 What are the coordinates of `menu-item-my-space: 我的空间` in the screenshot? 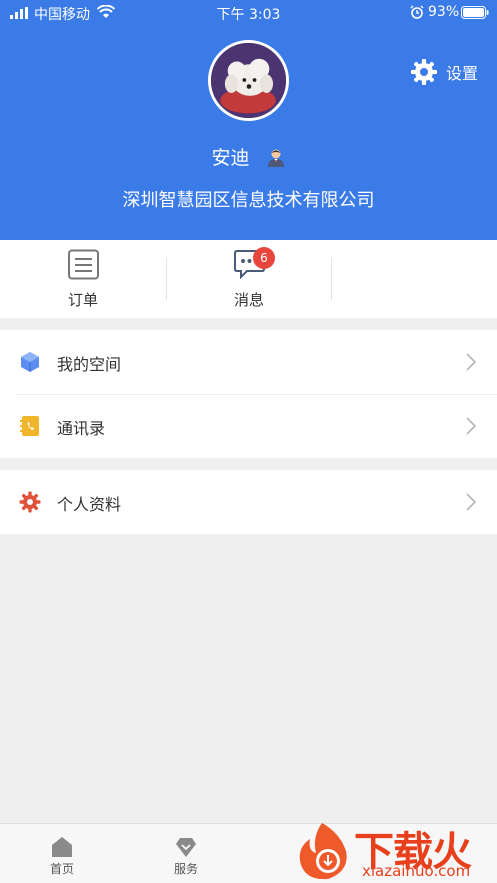 It's located at (248, 362).